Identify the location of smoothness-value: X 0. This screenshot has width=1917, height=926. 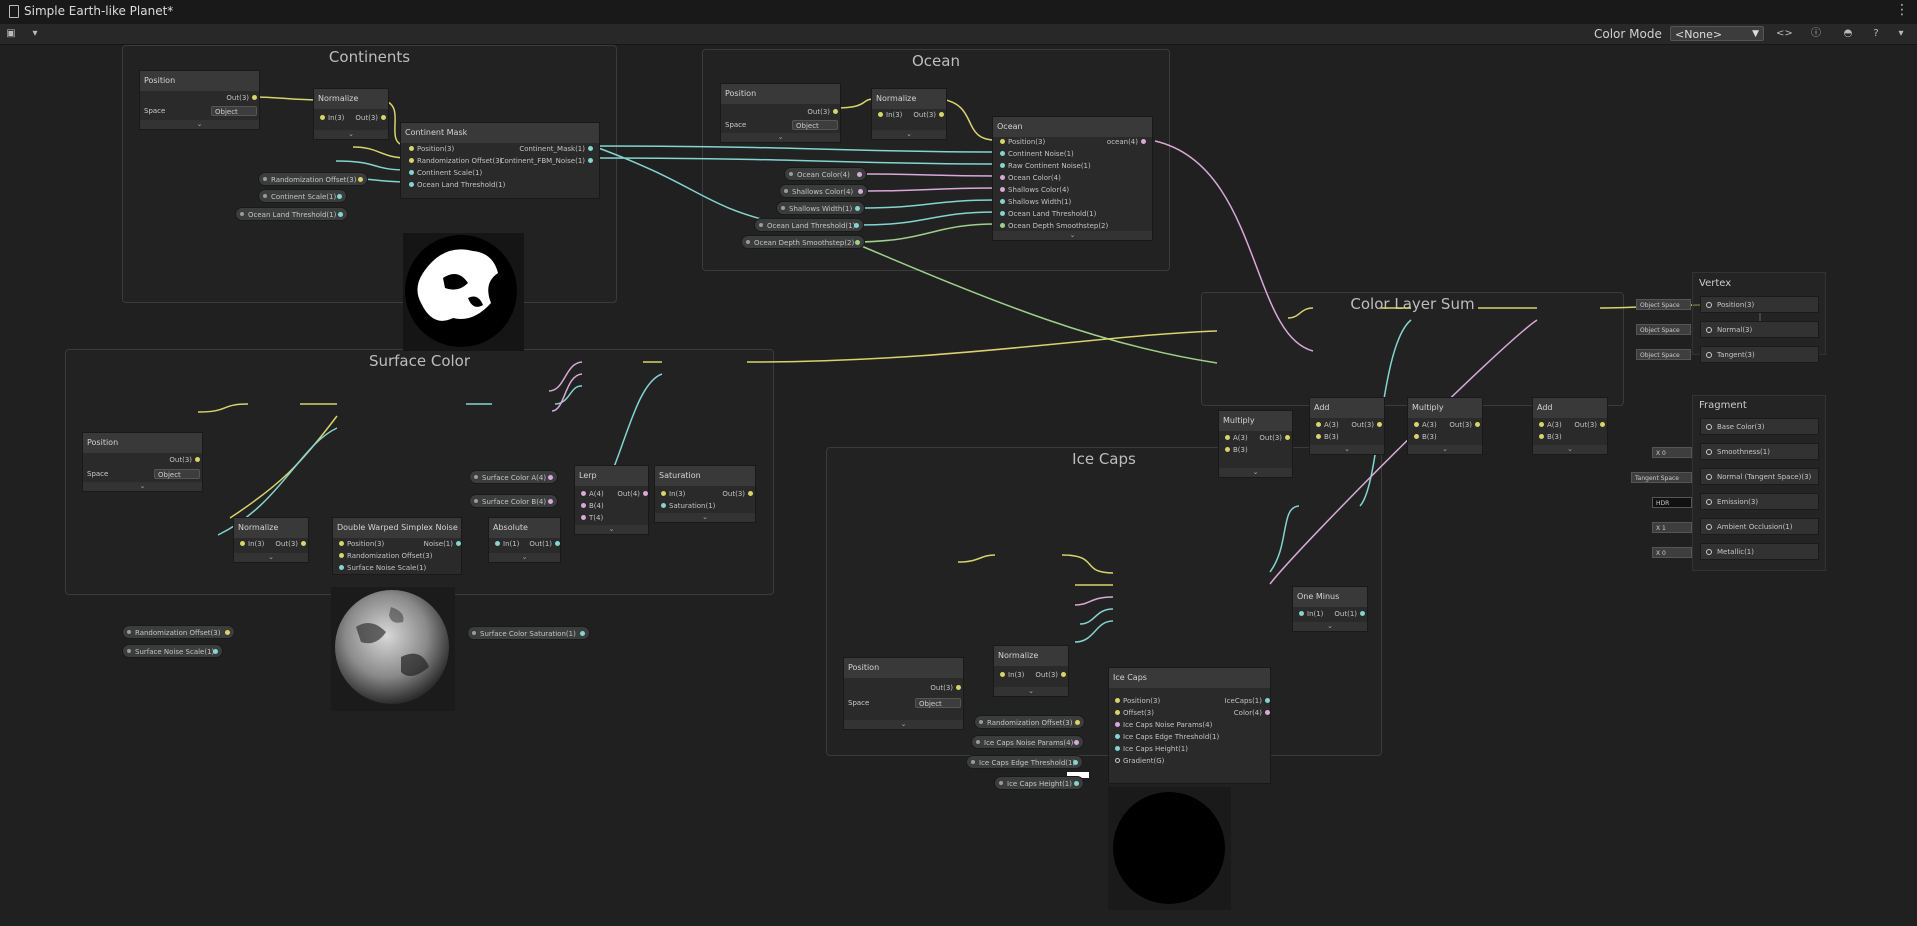
(1672, 452).